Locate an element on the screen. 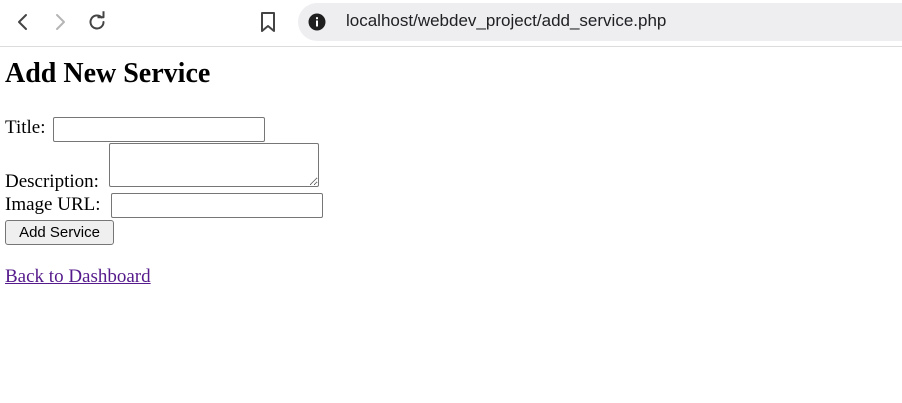 The width and height of the screenshot is (902, 403). page-title: Add New Service is located at coordinates (108, 73).